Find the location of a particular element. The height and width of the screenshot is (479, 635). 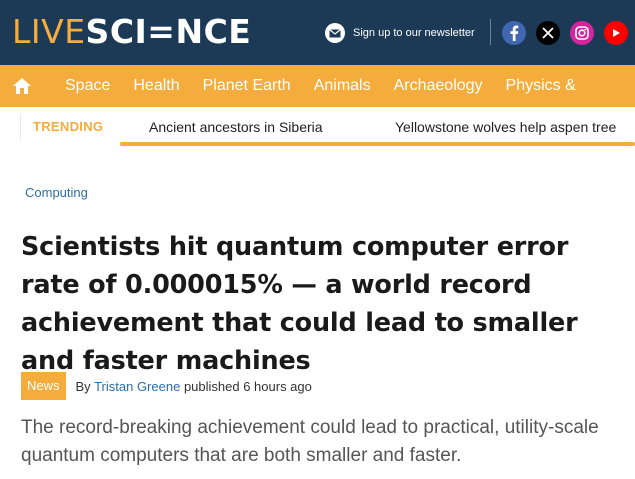

by-label: By is located at coordinates (83, 386).